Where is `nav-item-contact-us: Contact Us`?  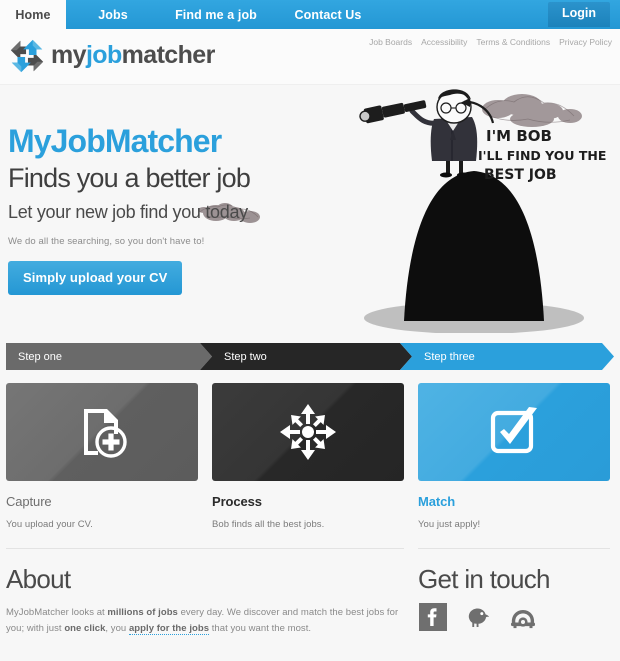
nav-item-contact-us: Contact Us is located at coordinates (328, 14).